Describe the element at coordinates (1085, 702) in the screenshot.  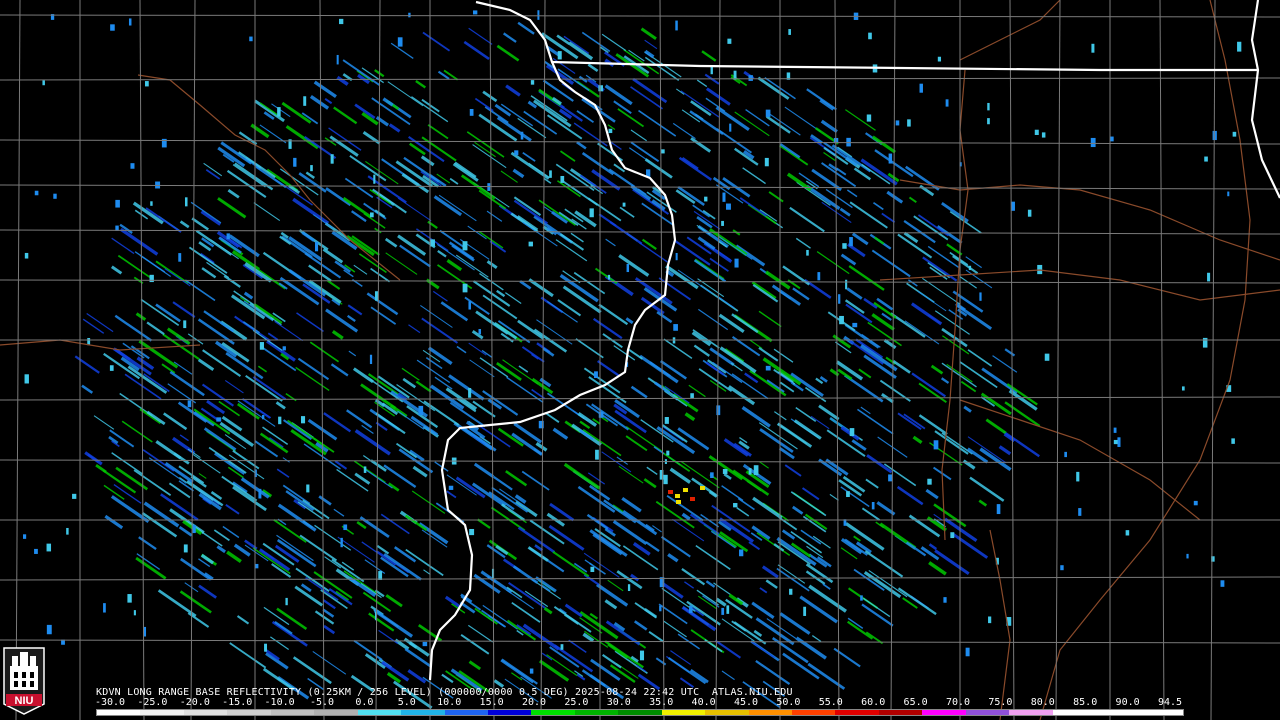
I see `scale-label: 85.0` at that location.